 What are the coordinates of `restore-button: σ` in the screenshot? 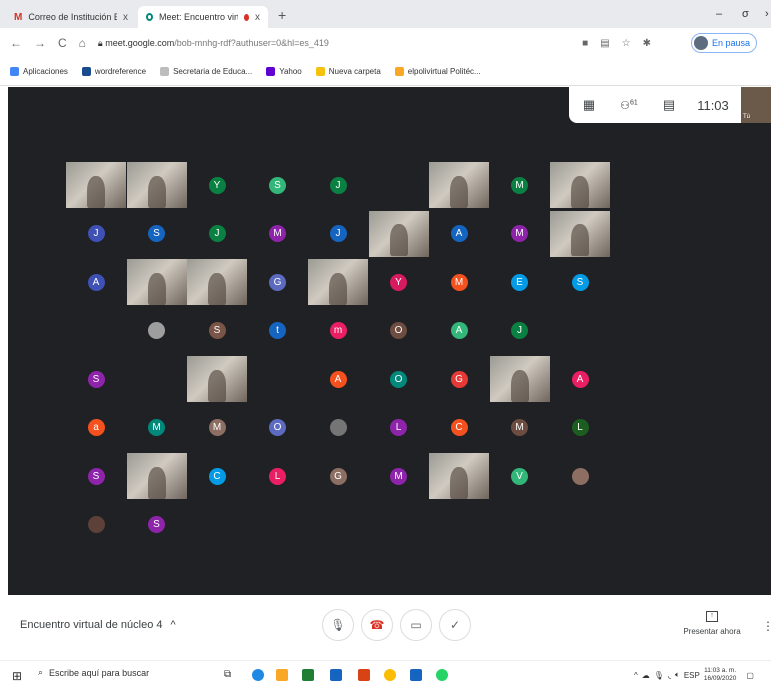 It's located at (745, 14).